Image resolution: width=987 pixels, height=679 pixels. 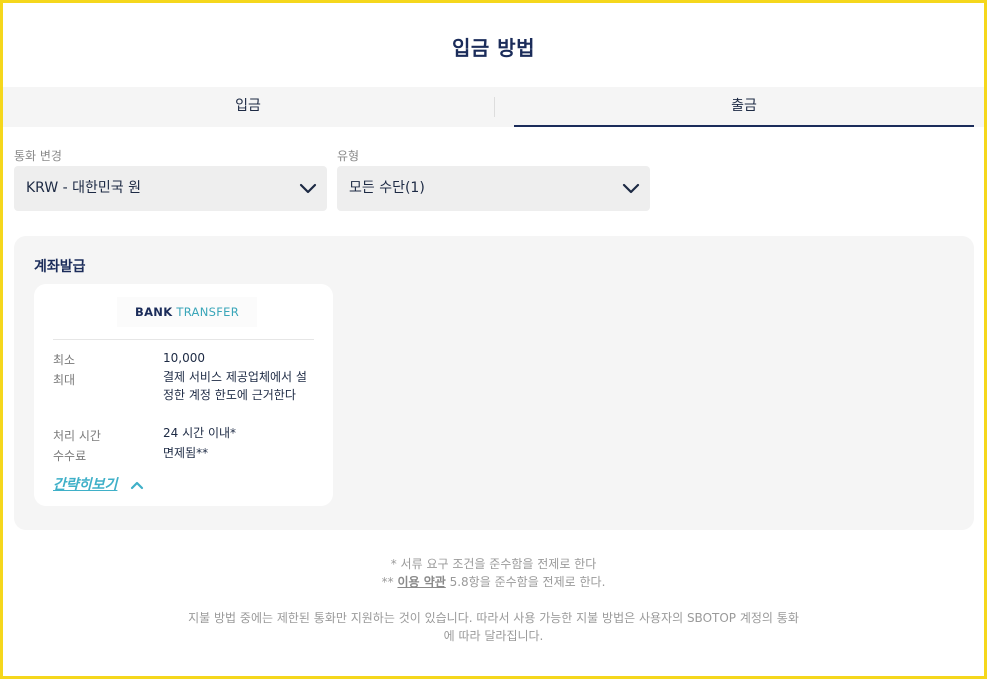 I want to click on section-title: 계좌발급, so click(x=60, y=267).